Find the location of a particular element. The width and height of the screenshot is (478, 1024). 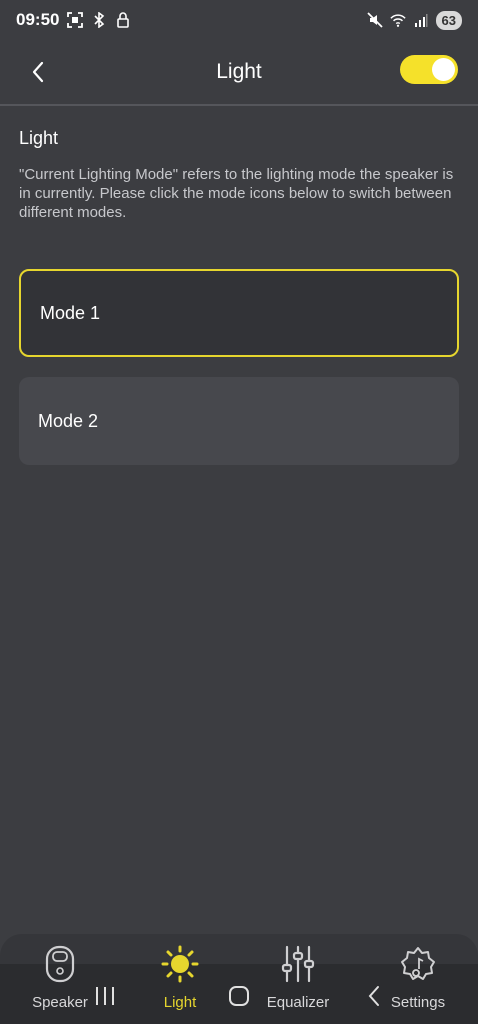

speaker-icon is located at coordinates (60, 964).